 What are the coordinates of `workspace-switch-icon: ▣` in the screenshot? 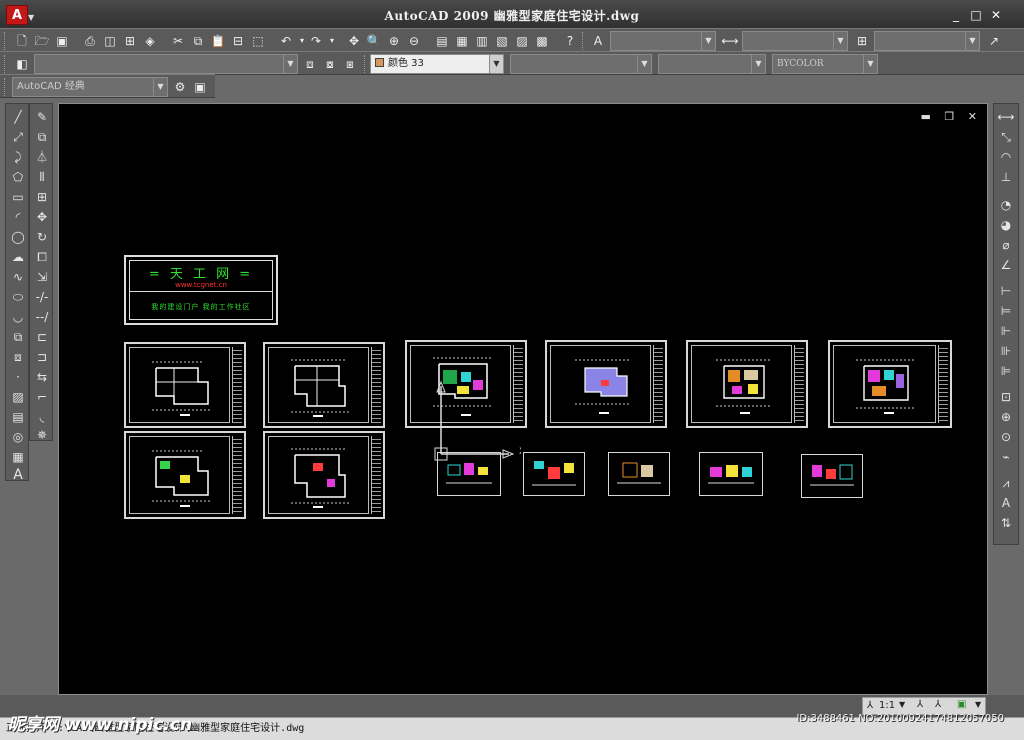 It's located at (961, 704).